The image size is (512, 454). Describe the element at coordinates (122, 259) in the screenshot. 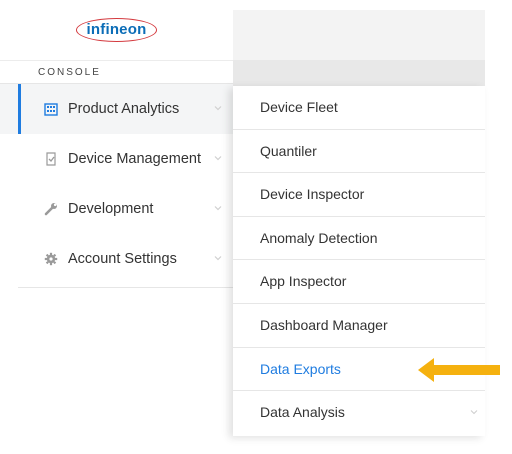

I see `sidebar-item-label: Account Settings` at that location.